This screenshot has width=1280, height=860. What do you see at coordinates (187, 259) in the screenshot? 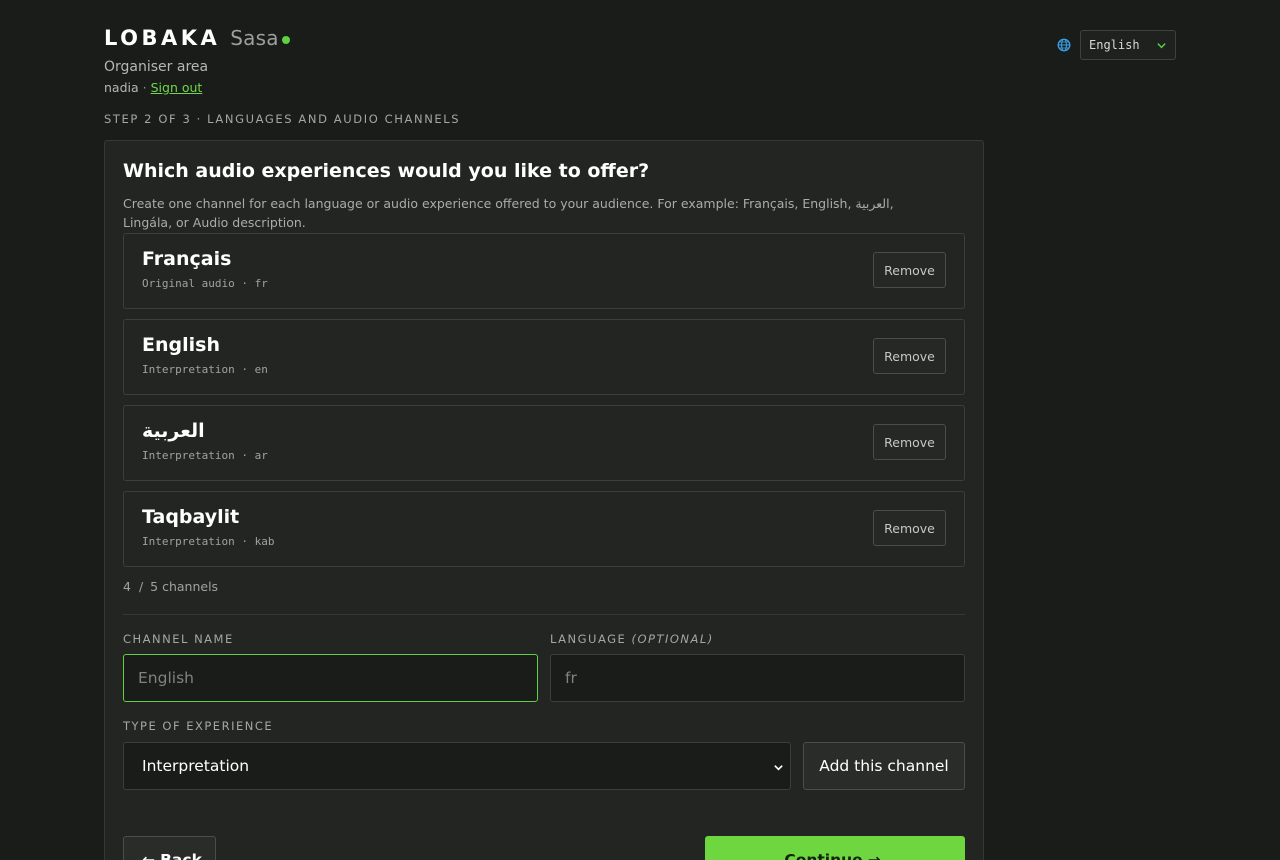
I see `channel-name: Français` at bounding box center [187, 259].